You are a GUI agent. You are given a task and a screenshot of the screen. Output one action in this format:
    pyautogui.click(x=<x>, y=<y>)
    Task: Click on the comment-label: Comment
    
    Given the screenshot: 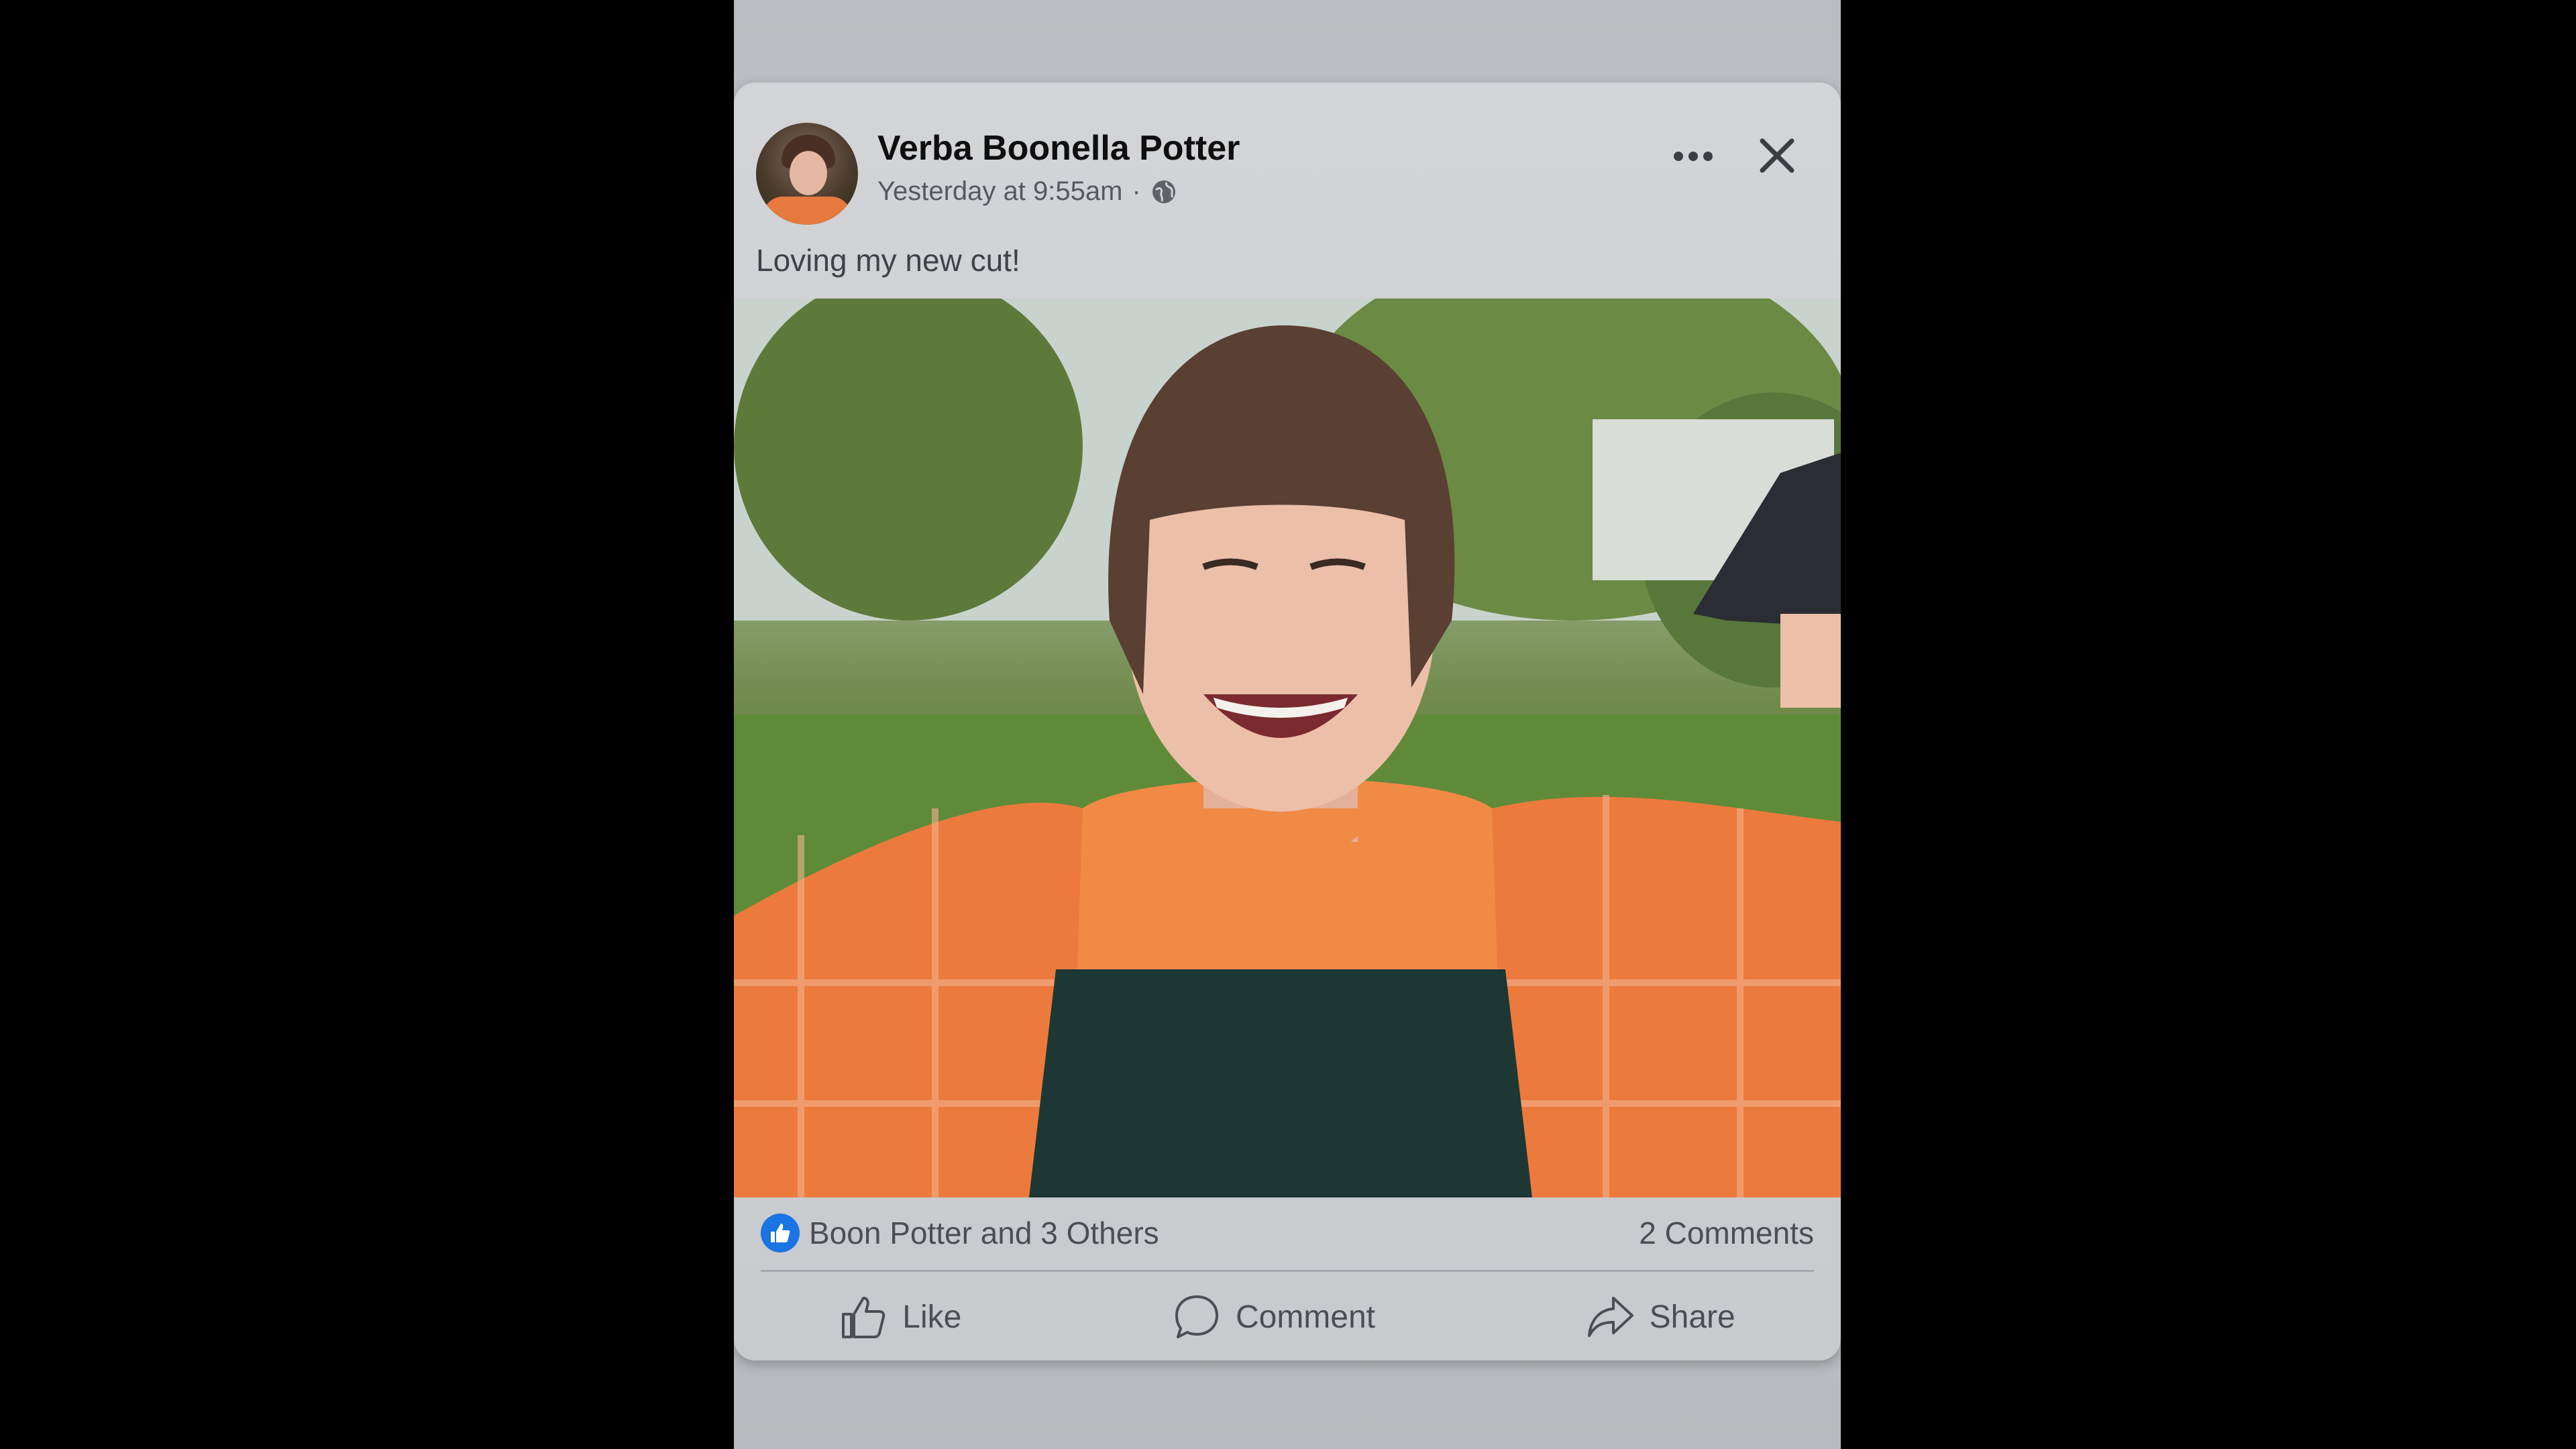 What is the action you would take?
    pyautogui.click(x=1305, y=1317)
    